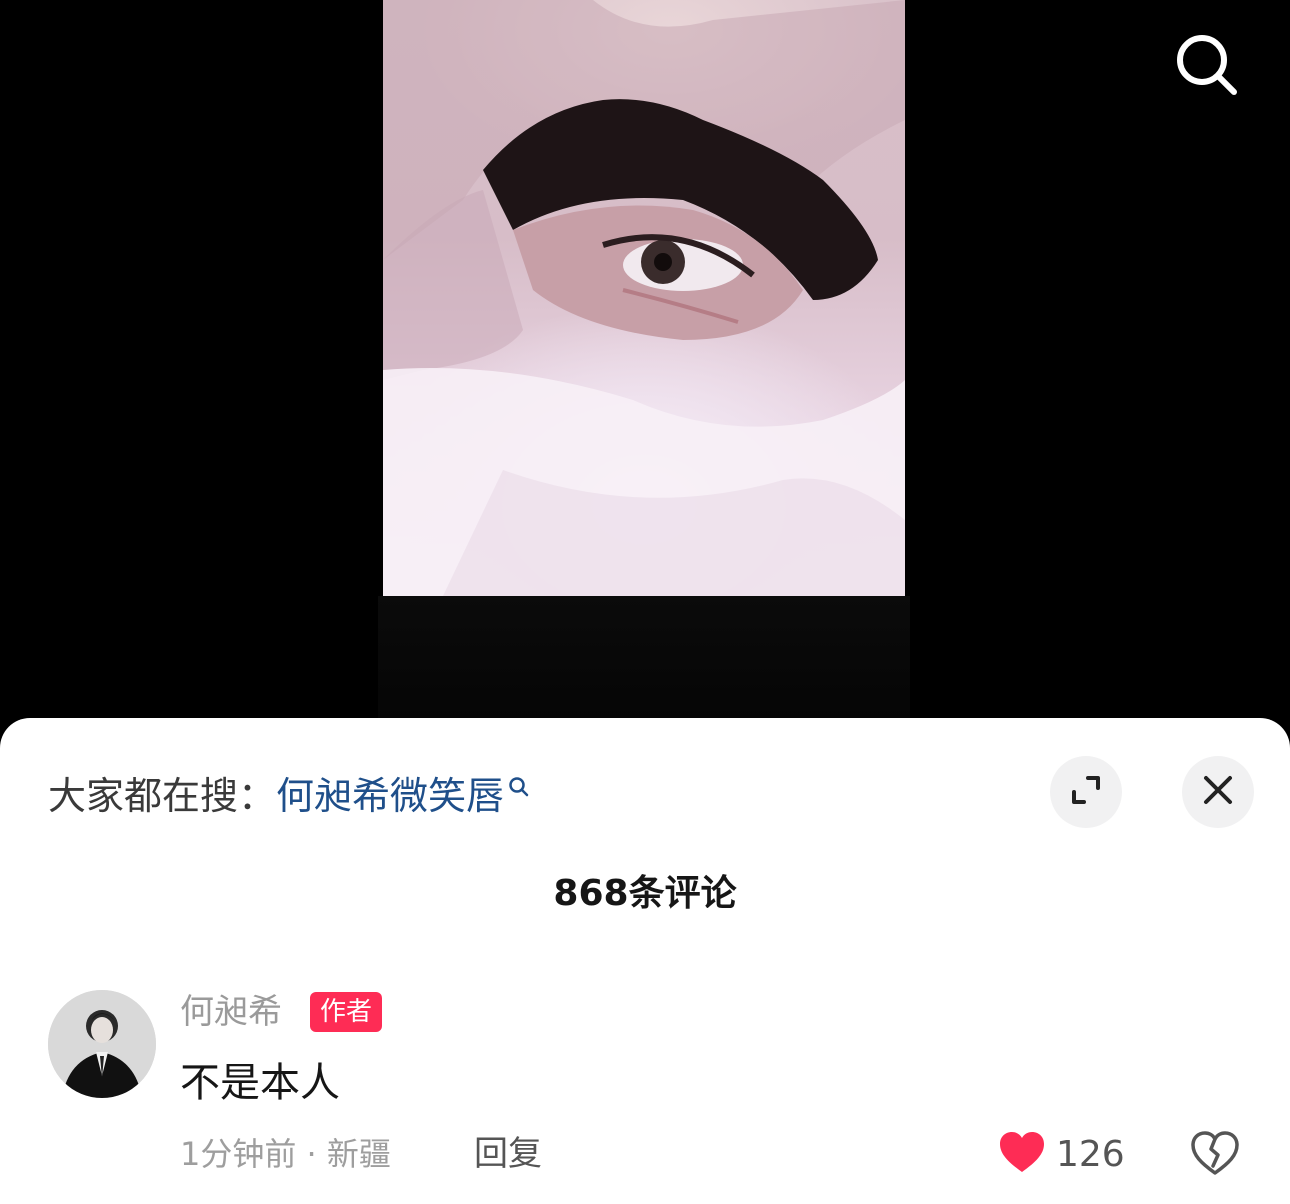  What do you see at coordinates (231, 1012) in the screenshot?
I see `comment-username: 何昶希` at bounding box center [231, 1012].